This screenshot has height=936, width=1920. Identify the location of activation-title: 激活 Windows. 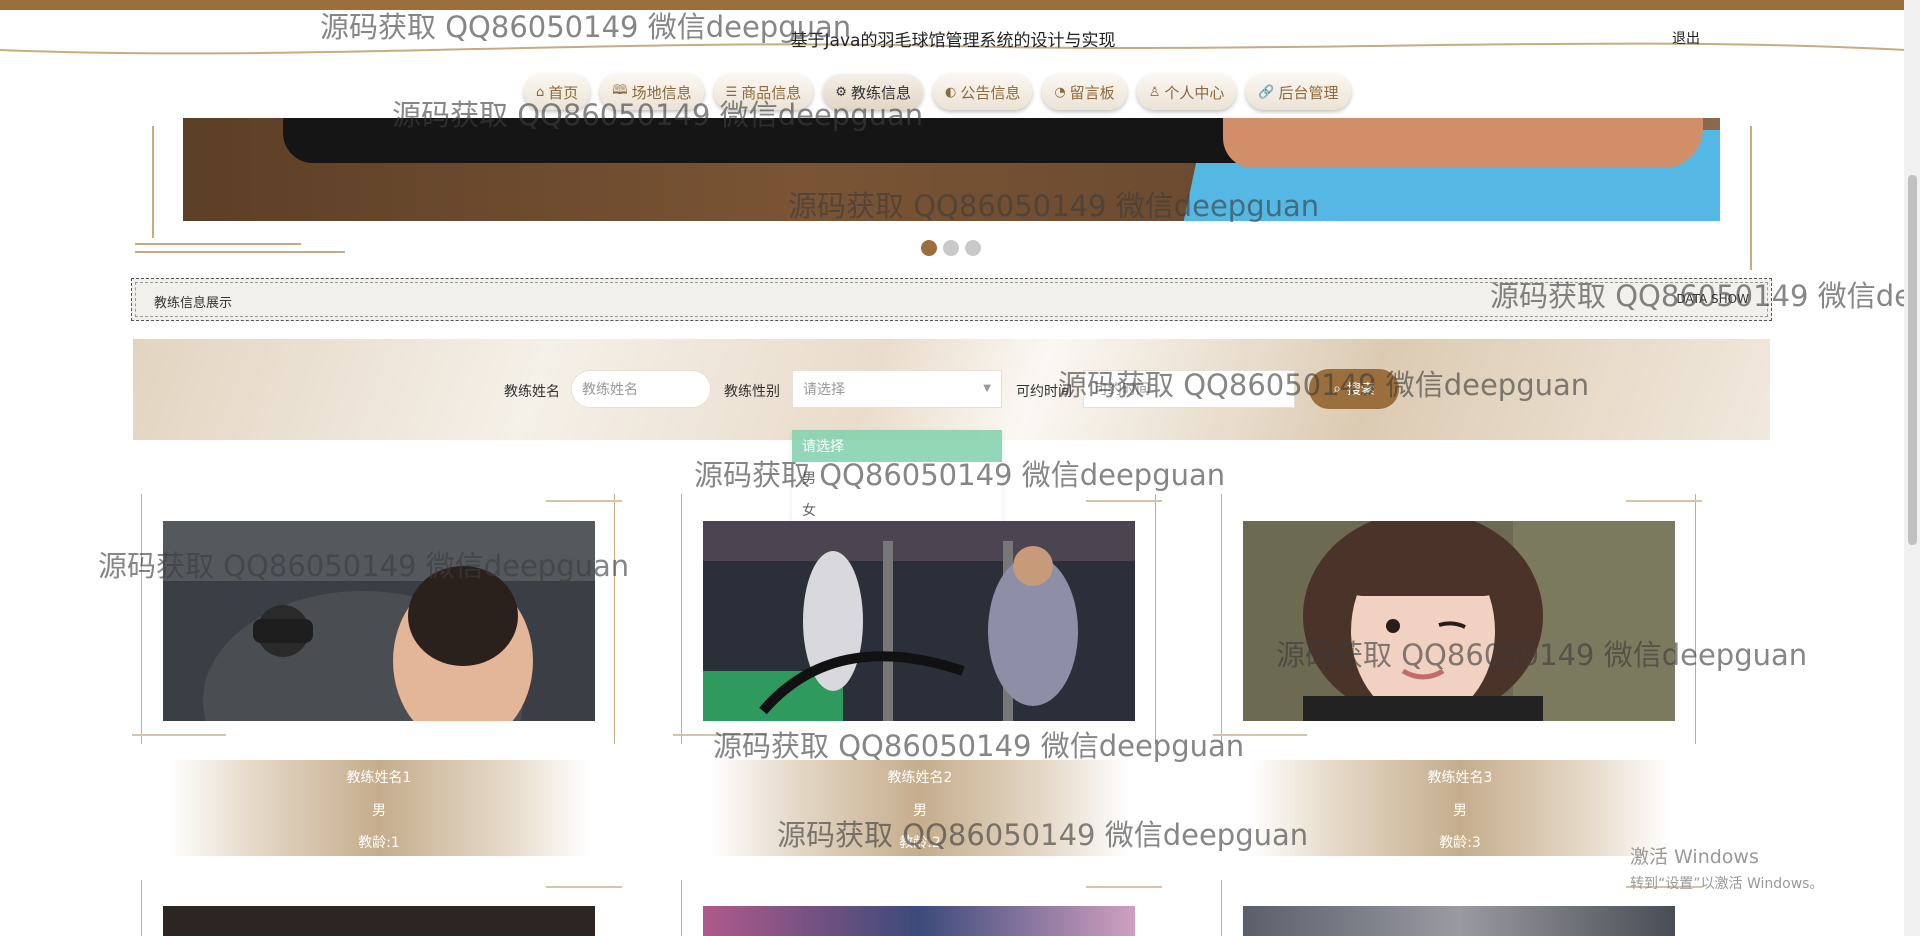
(1694, 857).